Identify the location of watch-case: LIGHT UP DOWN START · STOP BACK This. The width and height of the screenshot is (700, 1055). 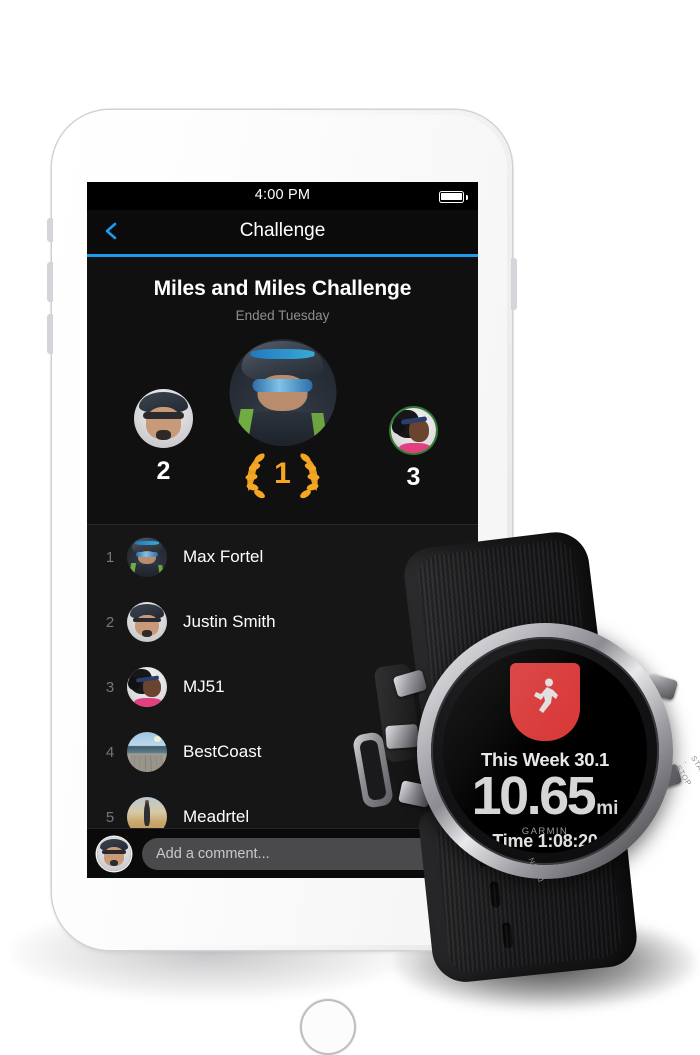
(558, 753).